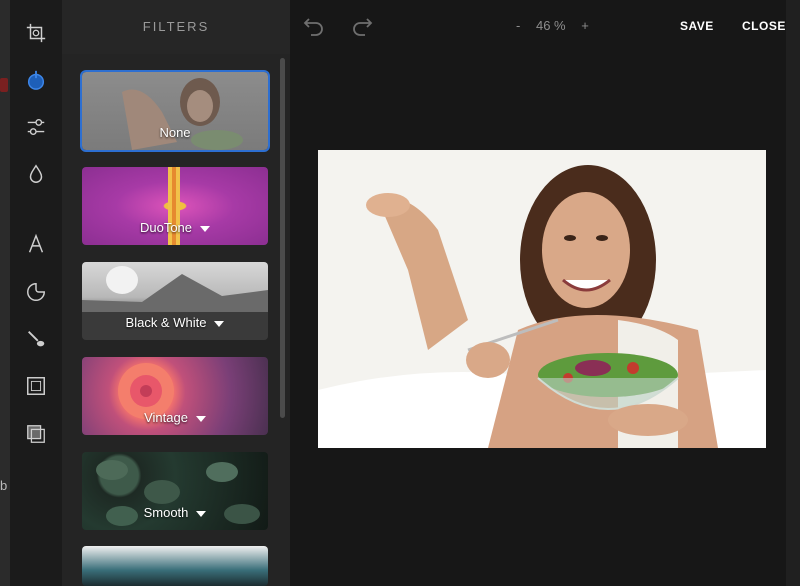 The height and width of the screenshot is (586, 800). I want to click on zoom-in-button: +, so click(585, 25).